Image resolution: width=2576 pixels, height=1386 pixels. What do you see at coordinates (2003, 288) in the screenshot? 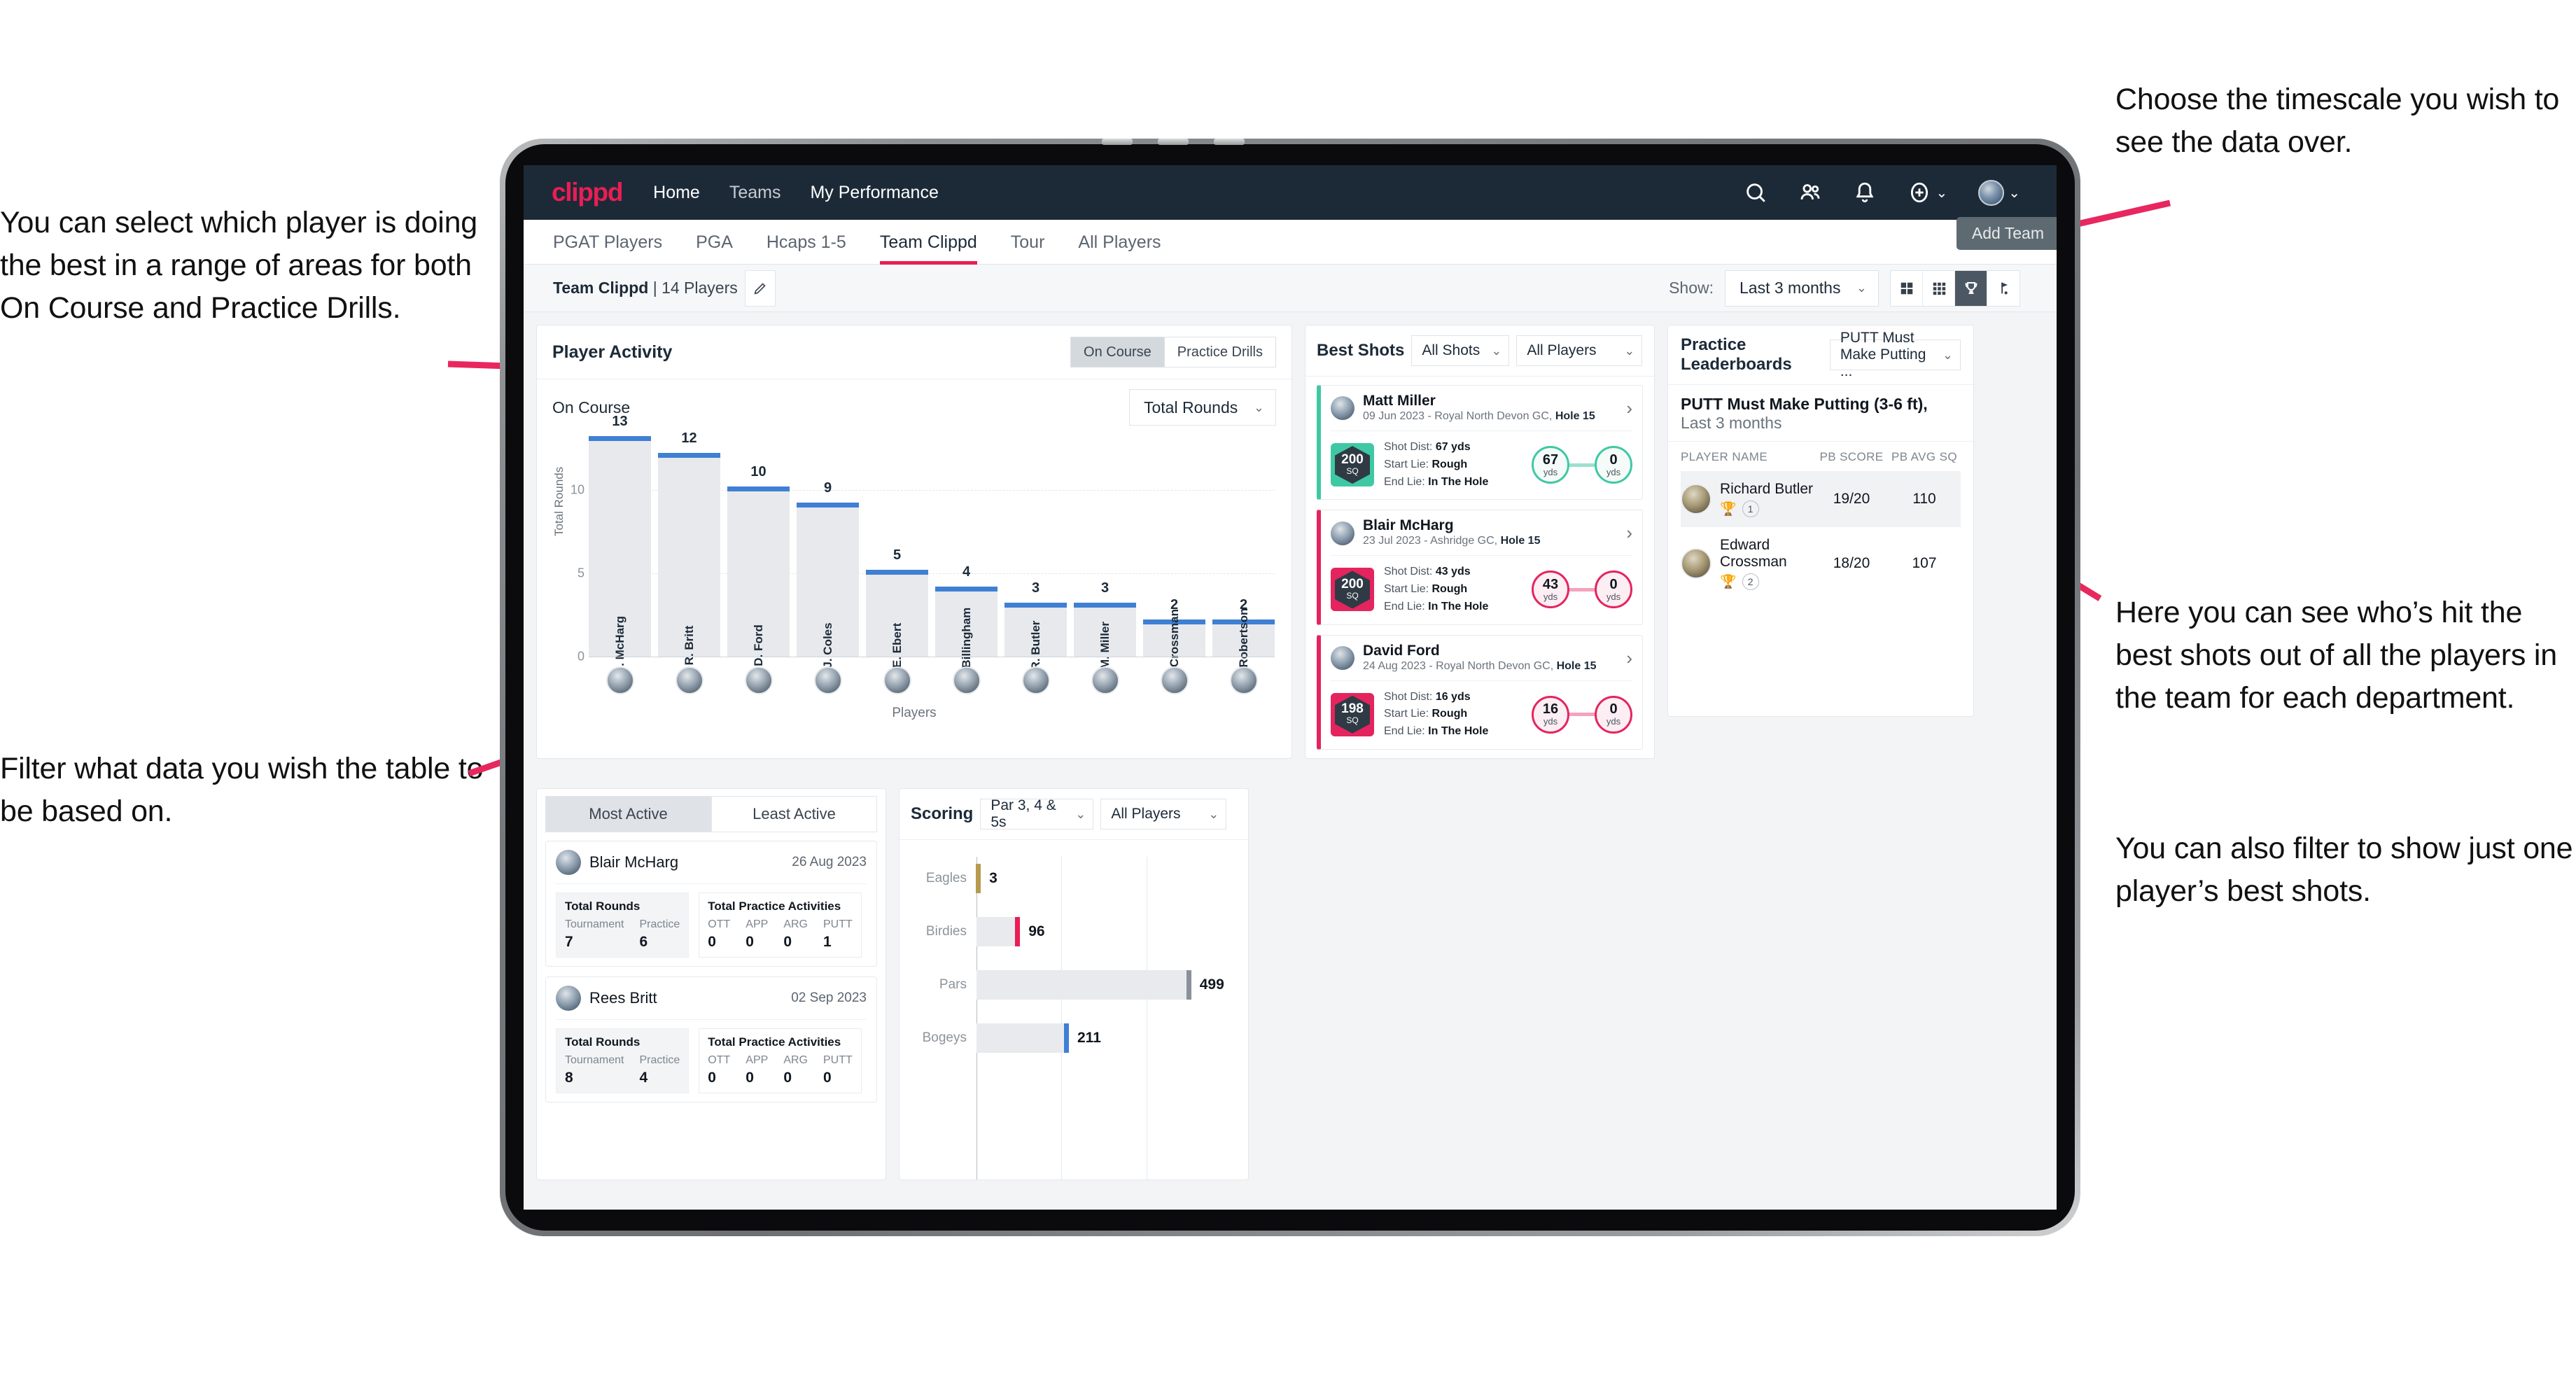
I see `flag-view-button` at bounding box center [2003, 288].